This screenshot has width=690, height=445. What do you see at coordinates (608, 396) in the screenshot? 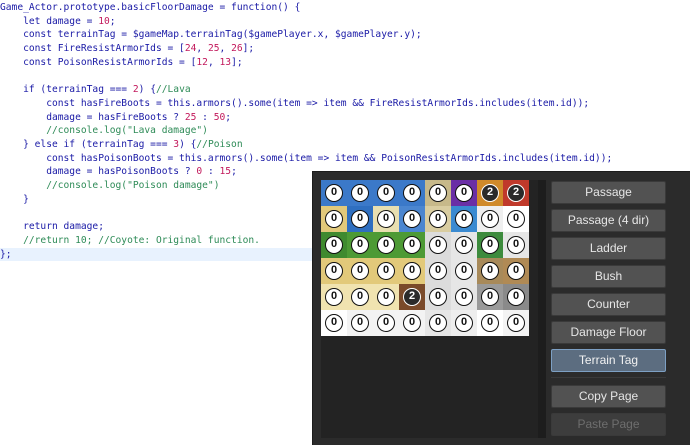
I see `copy-page-button: Copy Page` at bounding box center [608, 396].